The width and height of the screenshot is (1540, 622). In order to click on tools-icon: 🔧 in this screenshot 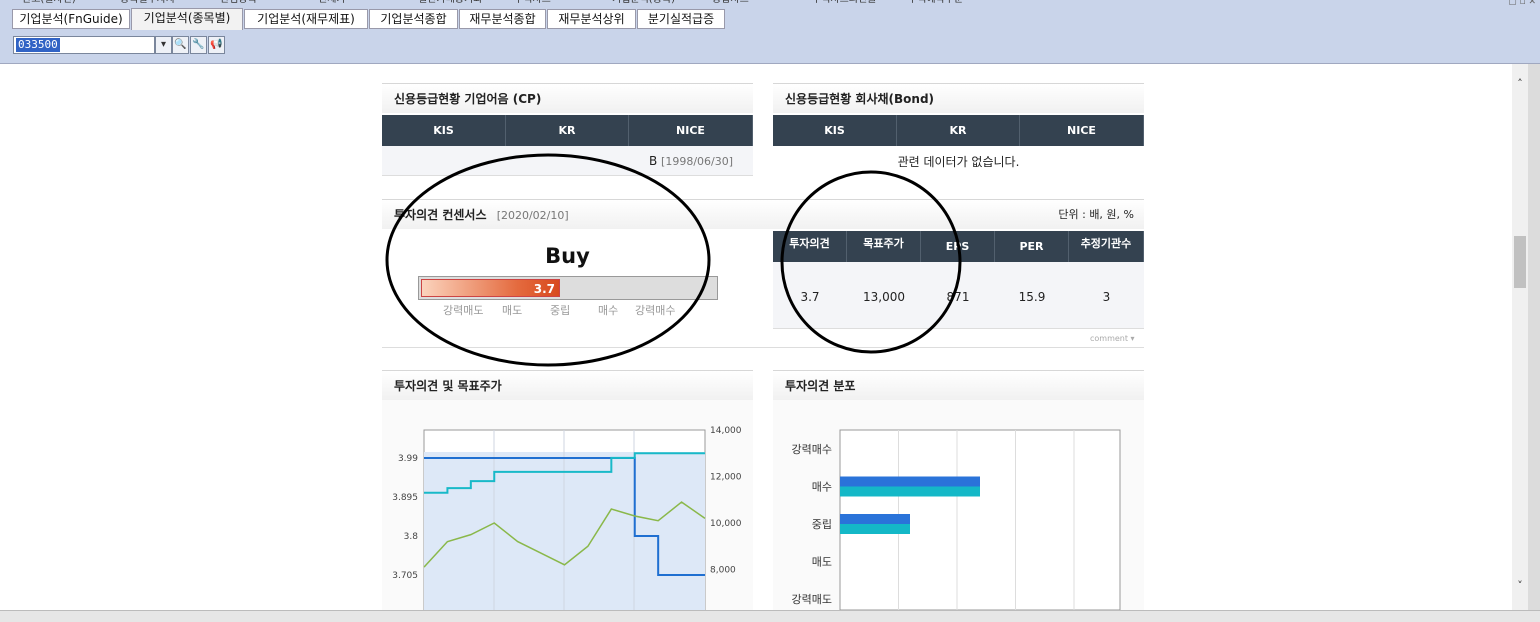, I will do `click(198, 45)`.